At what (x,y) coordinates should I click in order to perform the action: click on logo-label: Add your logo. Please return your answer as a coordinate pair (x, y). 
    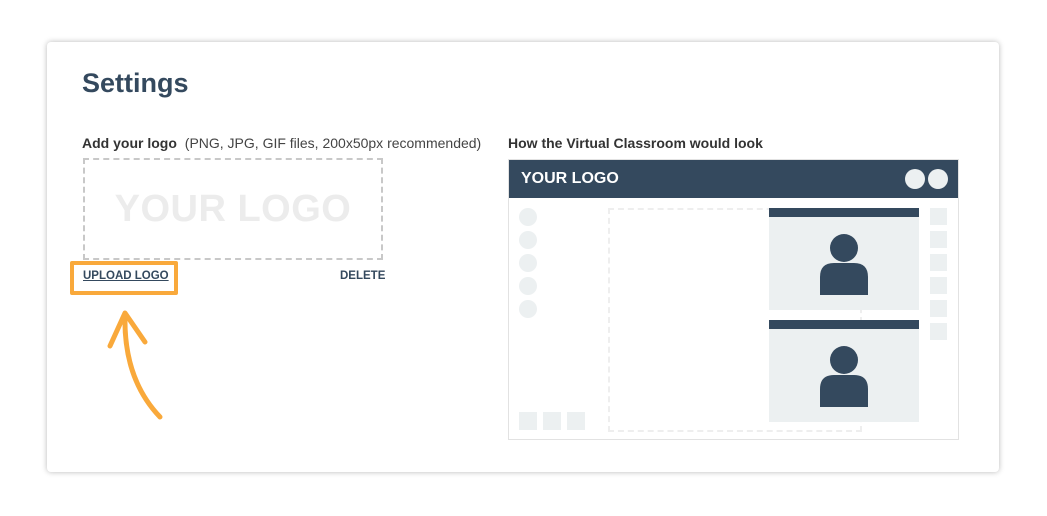
    Looking at the image, I should click on (129, 143).